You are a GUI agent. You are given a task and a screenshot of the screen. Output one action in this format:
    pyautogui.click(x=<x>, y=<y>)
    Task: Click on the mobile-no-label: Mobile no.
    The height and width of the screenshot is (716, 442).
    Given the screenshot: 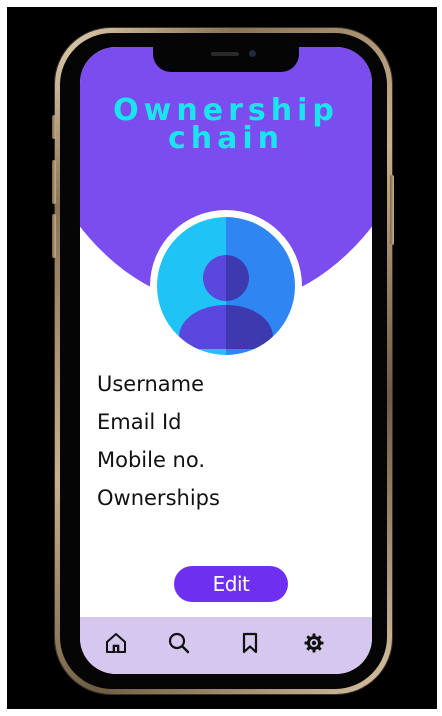 What is the action you would take?
    pyautogui.click(x=151, y=460)
    